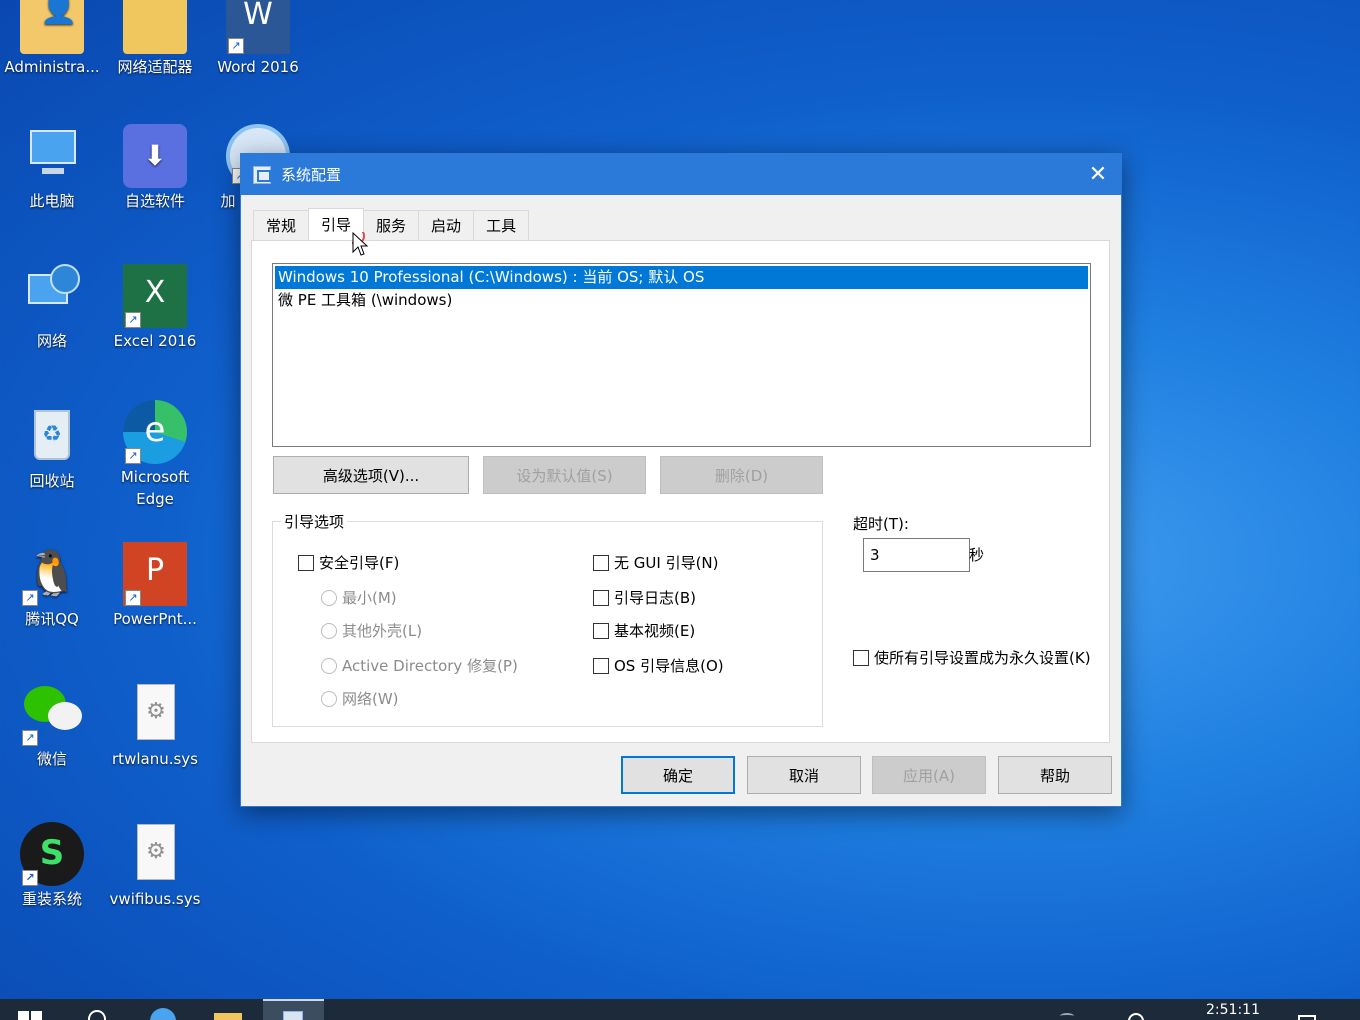  I want to click on base-video-checkbox: 基本视频(E), so click(644, 630).